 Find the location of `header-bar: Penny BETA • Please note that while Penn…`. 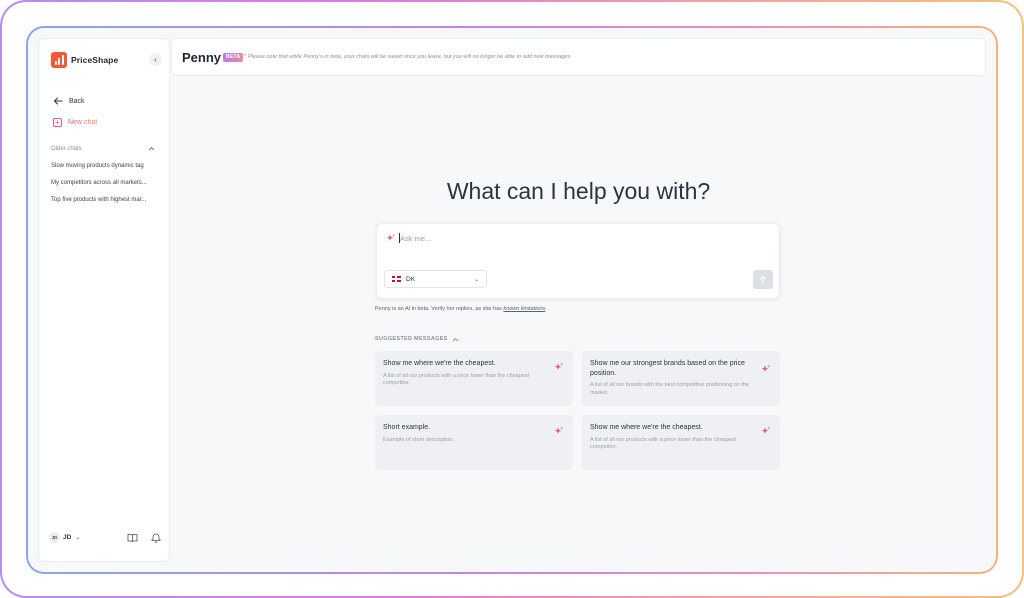

header-bar: Penny BETA • Please note that while Penn… is located at coordinates (578, 57).